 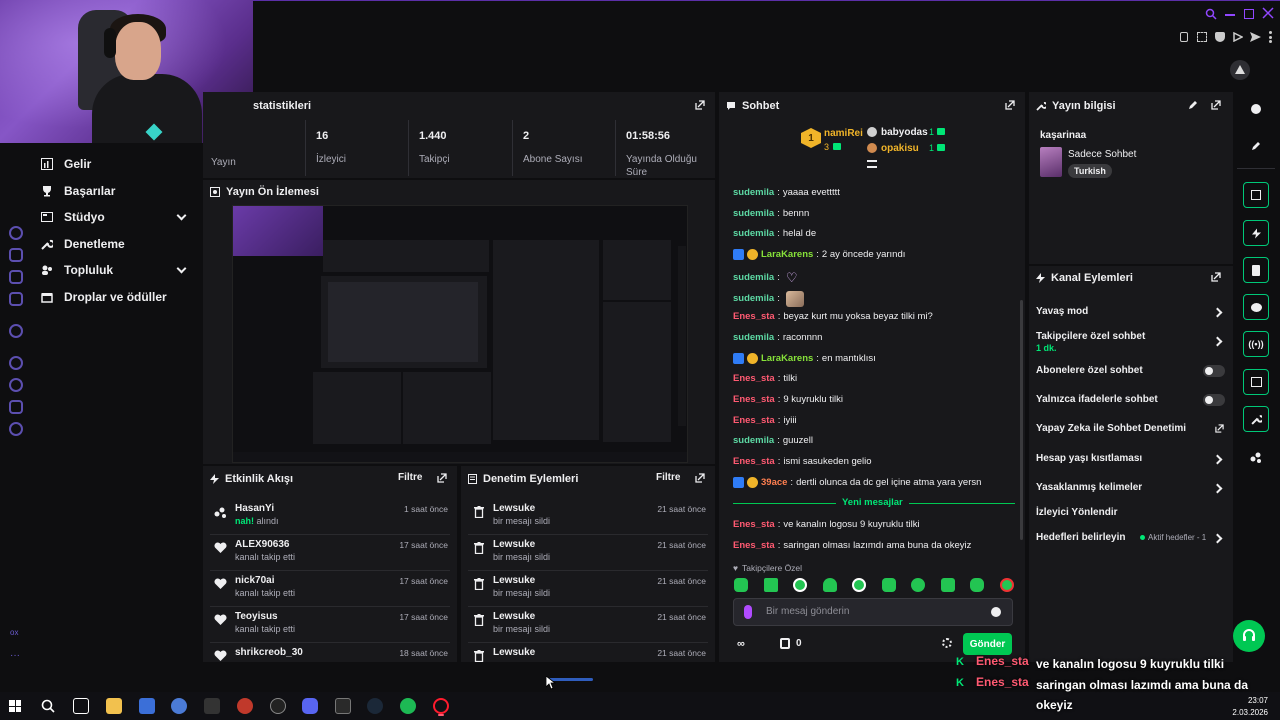 What do you see at coordinates (1268, 13) in the screenshot?
I see `close-icon` at bounding box center [1268, 13].